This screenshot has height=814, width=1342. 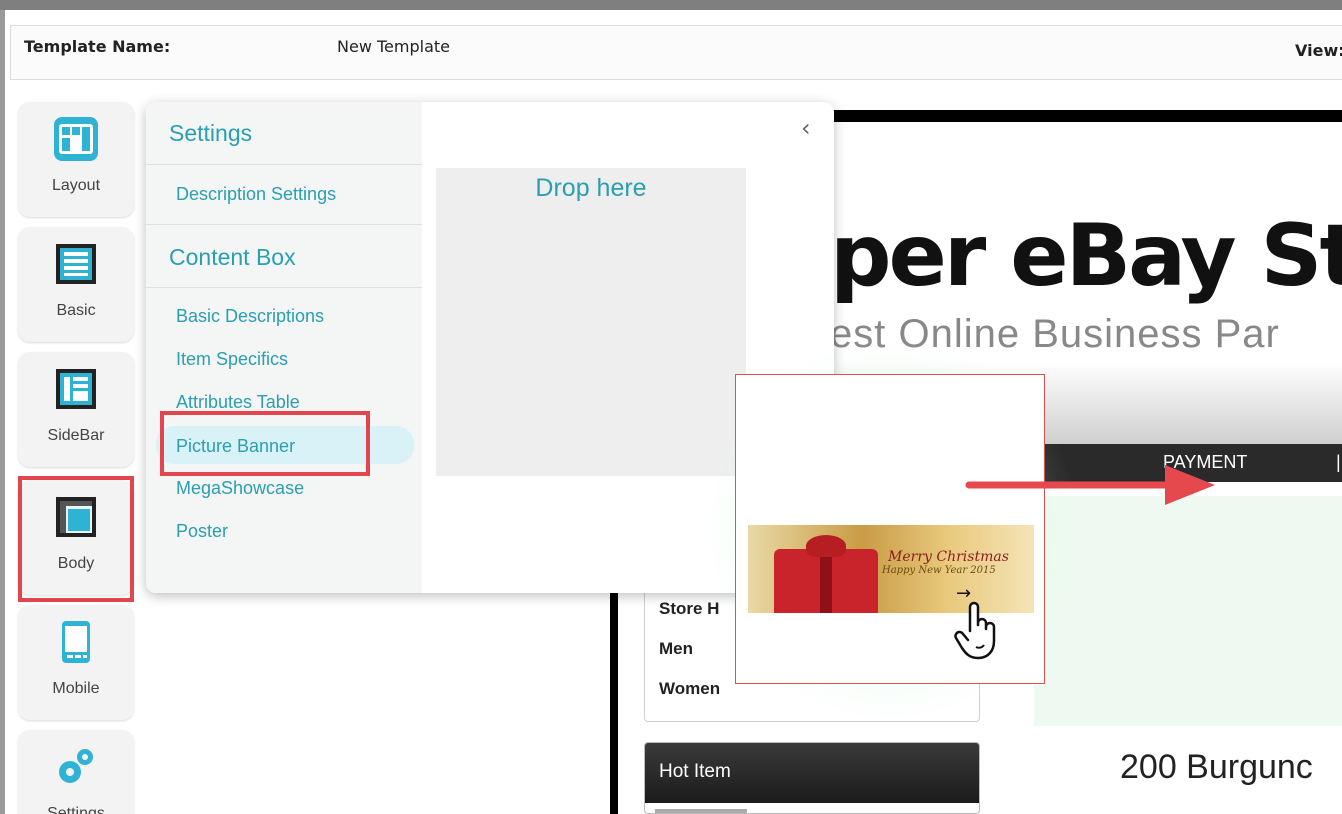 I want to click on settings-section-title: Settings, so click(x=211, y=133).